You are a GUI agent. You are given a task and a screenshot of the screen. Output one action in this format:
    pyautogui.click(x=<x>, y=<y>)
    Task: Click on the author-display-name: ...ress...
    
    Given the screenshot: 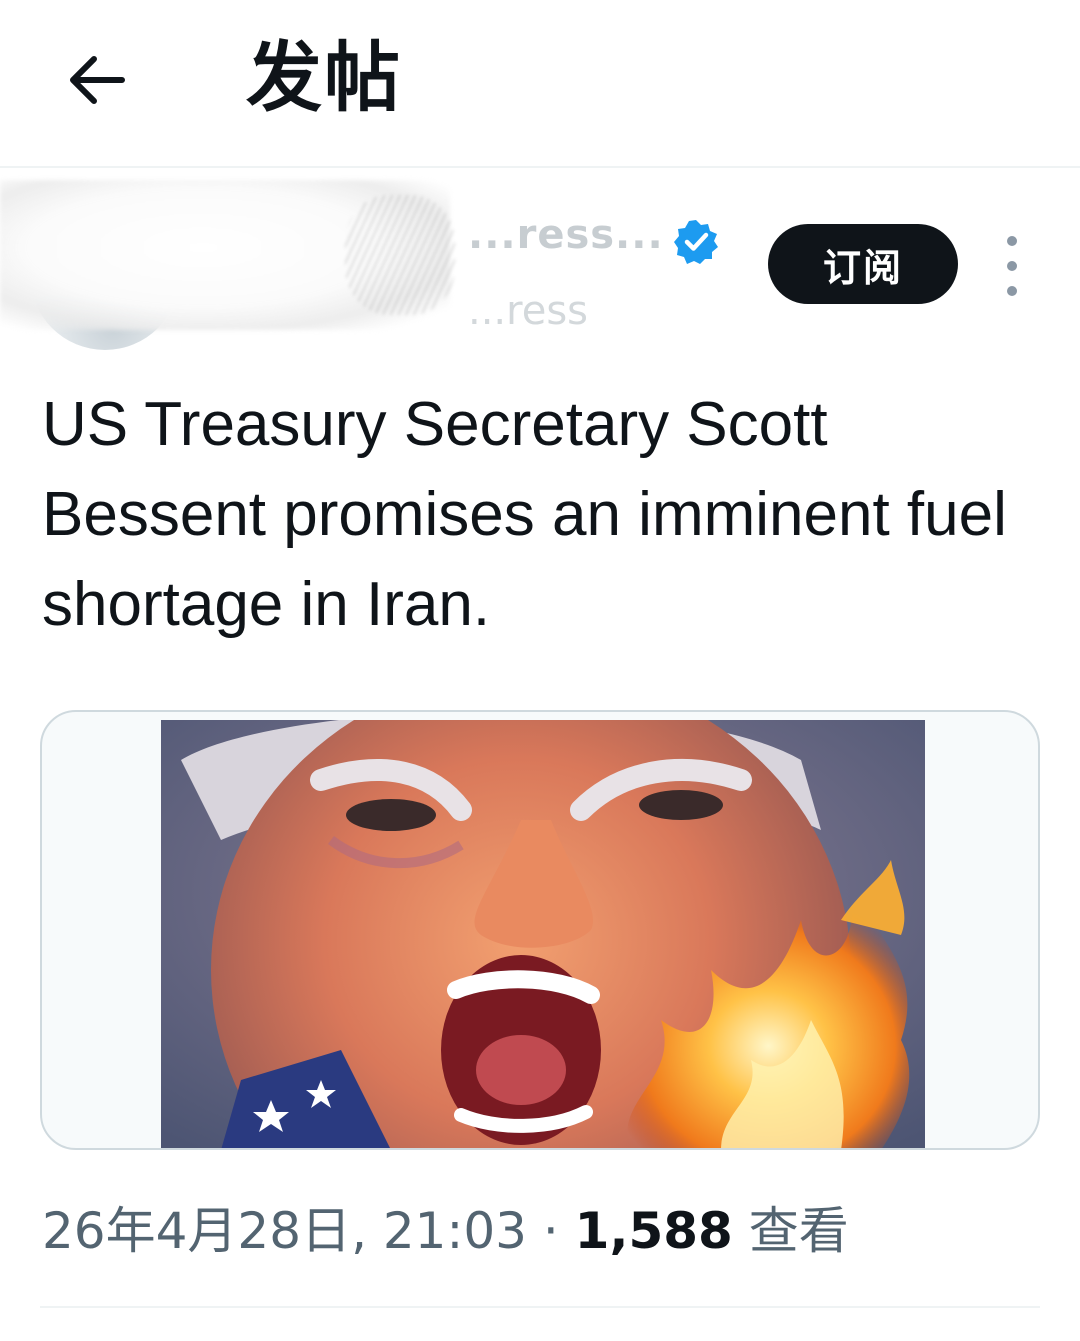 What is the action you would take?
    pyautogui.click(x=566, y=235)
    